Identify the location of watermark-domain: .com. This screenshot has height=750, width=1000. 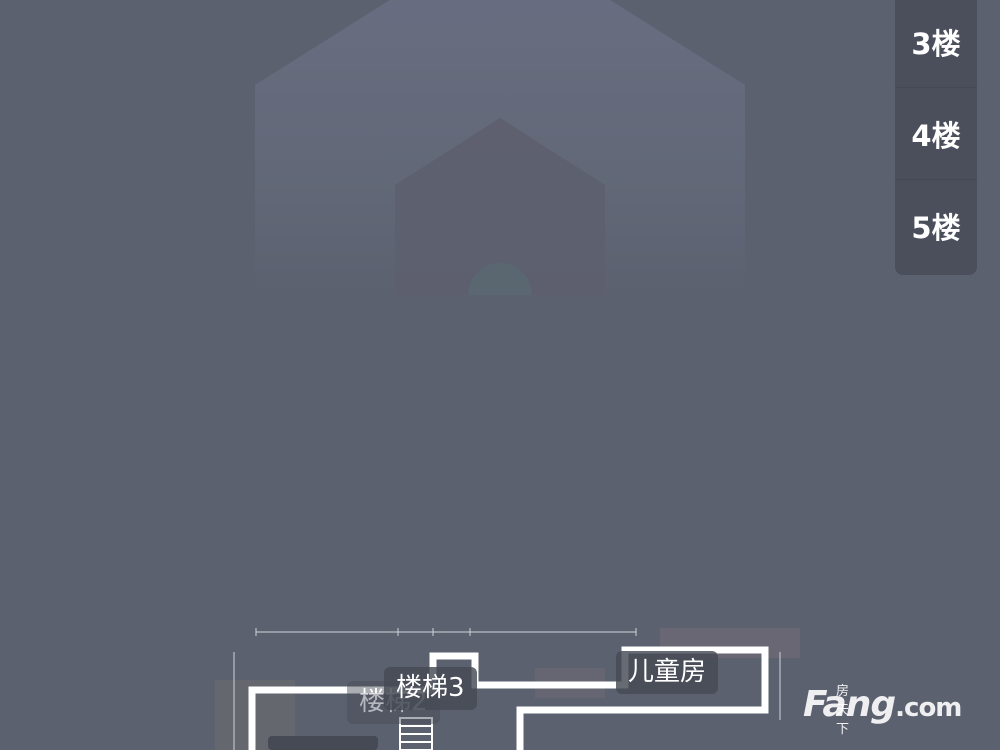
(928, 708).